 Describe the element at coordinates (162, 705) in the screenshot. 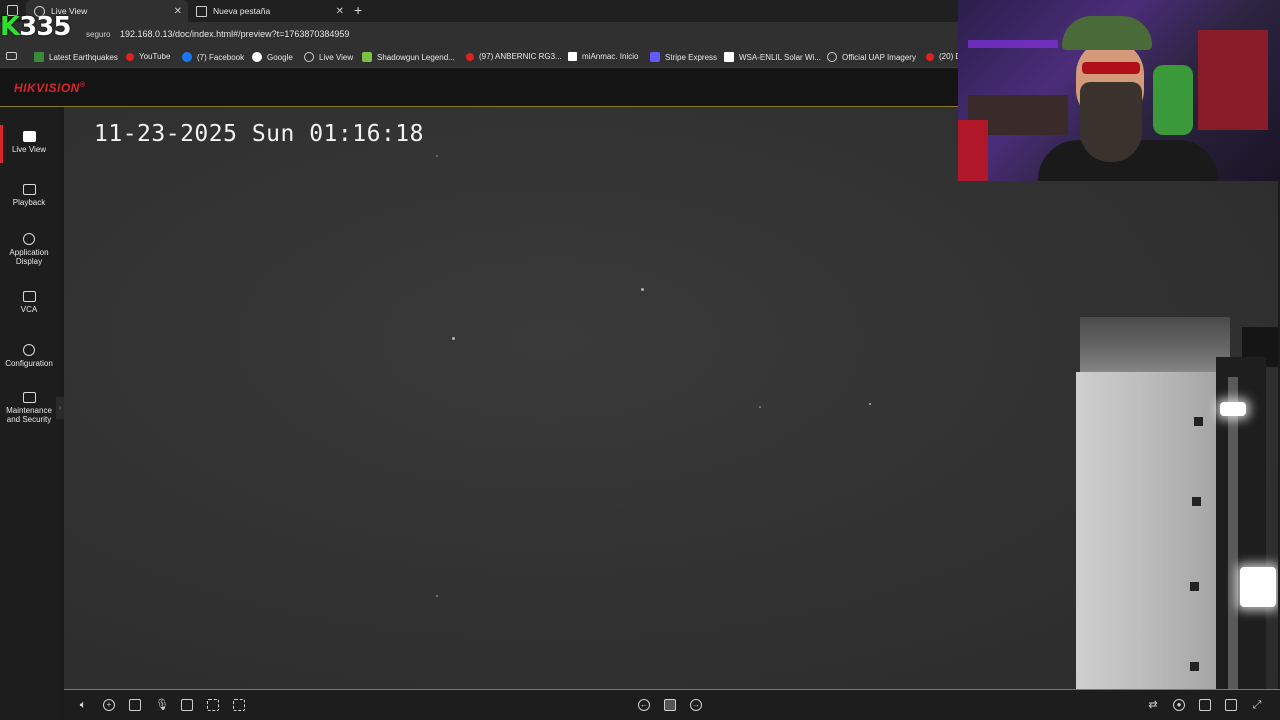

I see `microphone-icon: 🎙︎` at that location.